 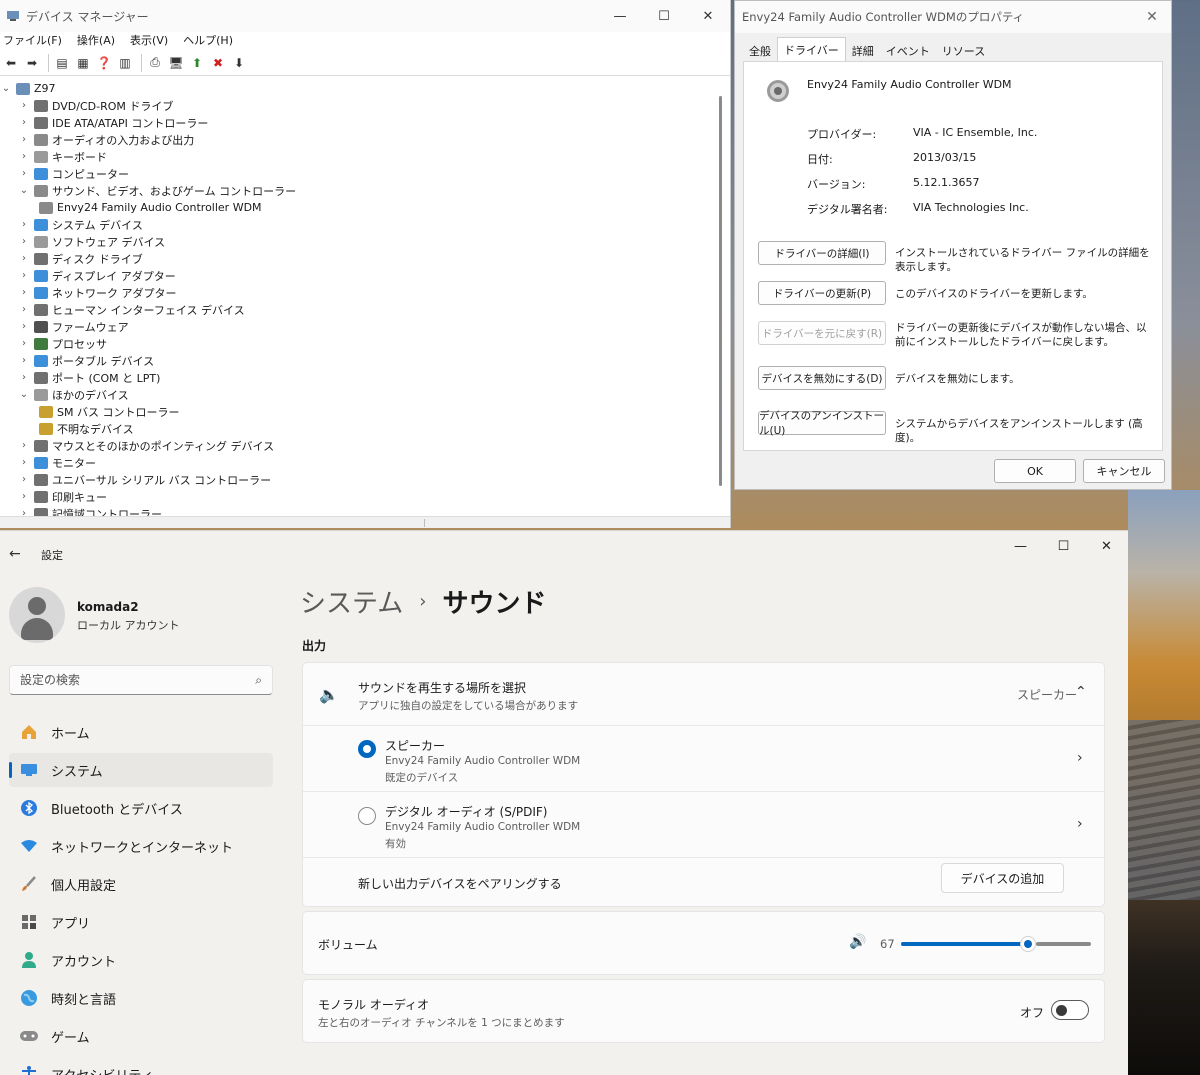 I want to click on tree-category-item: › マウスとそのほかのポインティング デバイス, so click(x=359, y=445).